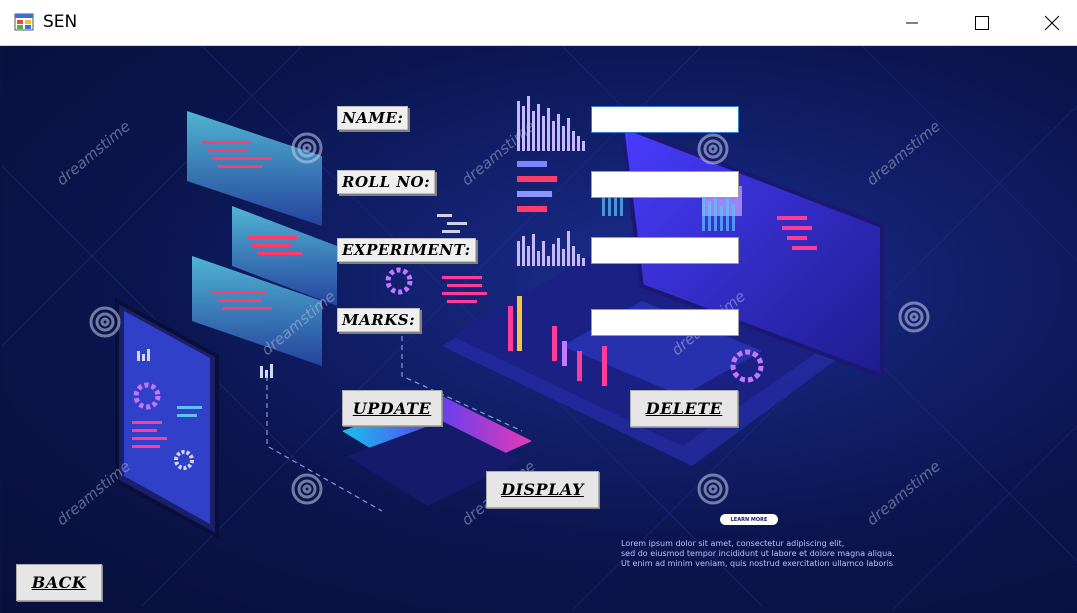  What do you see at coordinates (386, 182) in the screenshot?
I see `roll-no-label: ROLL NO:` at bounding box center [386, 182].